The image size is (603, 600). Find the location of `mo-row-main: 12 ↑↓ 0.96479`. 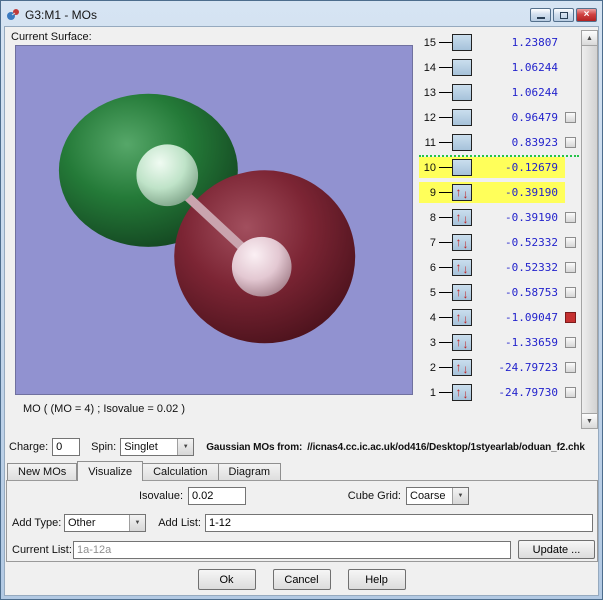

mo-row-main: 12 ↑↓ 0.96479 is located at coordinates (492, 117).